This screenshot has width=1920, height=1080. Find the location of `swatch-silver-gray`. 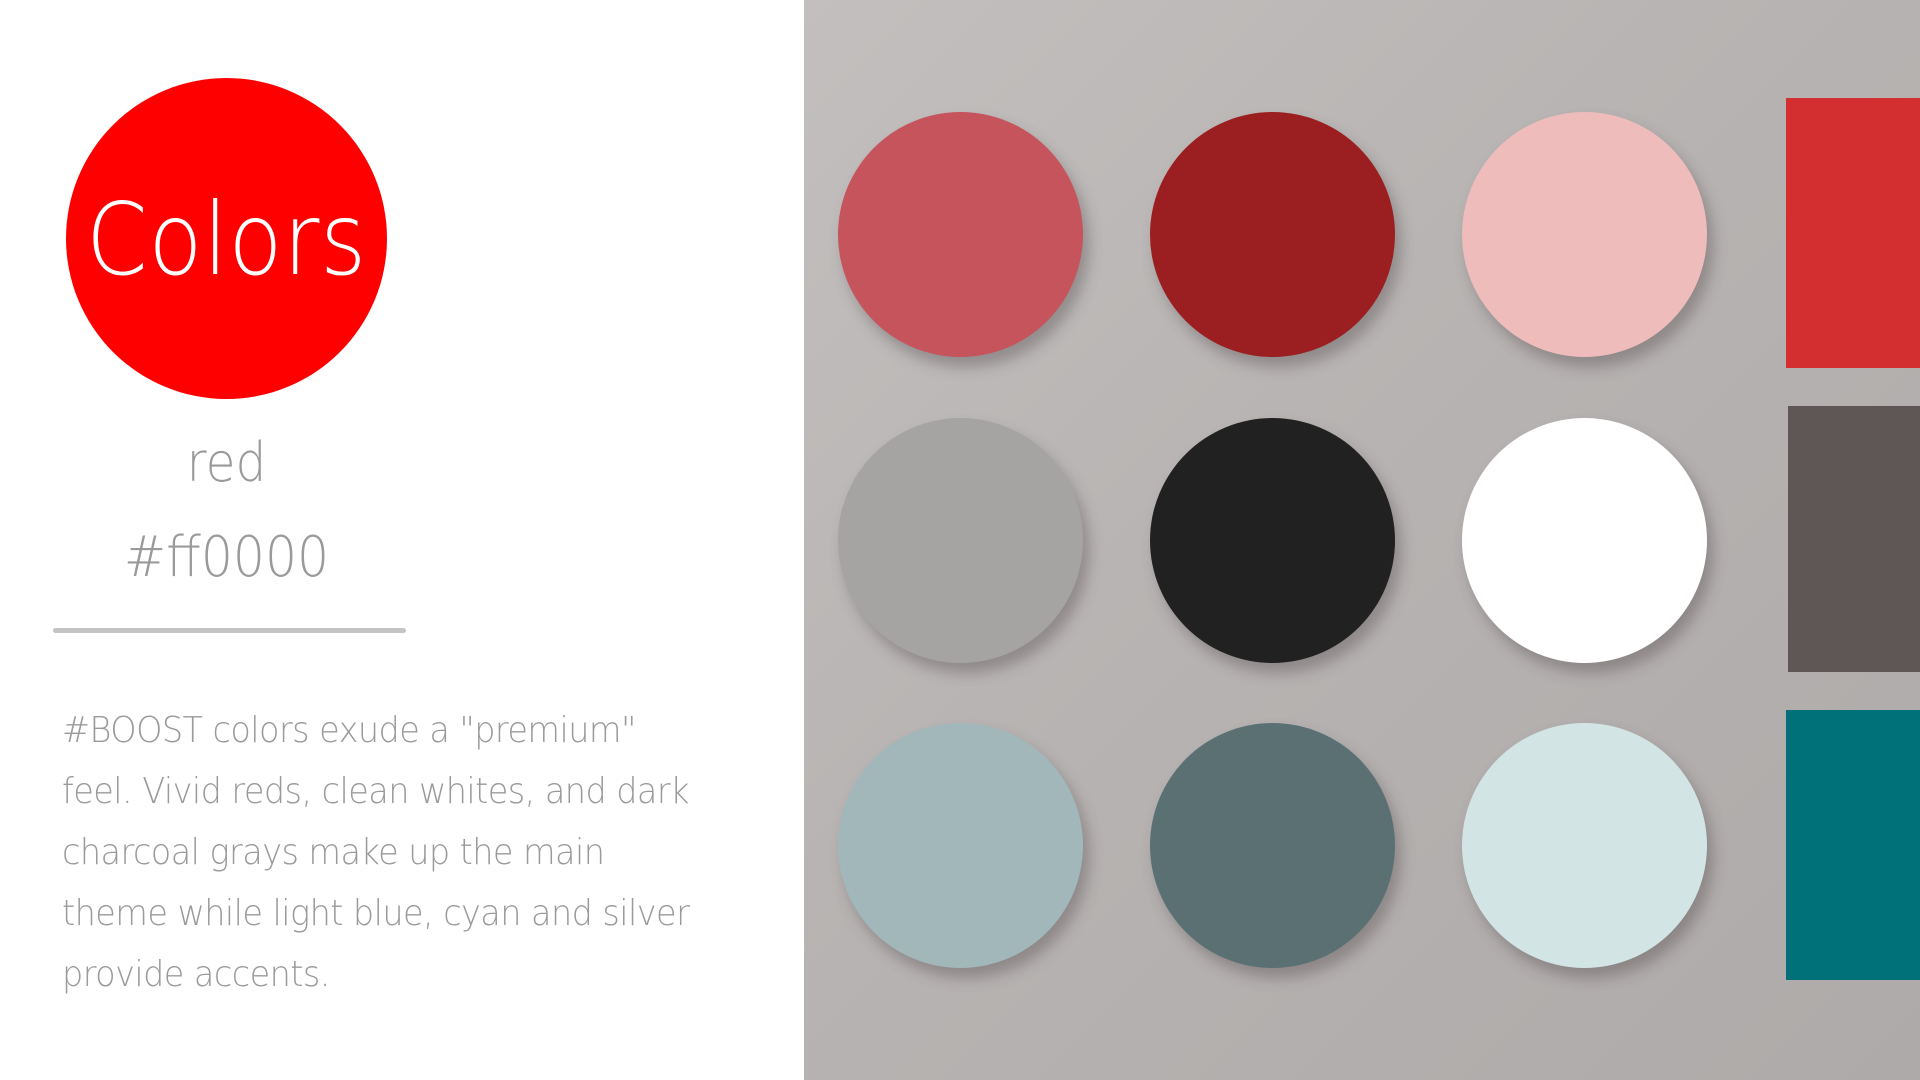

swatch-silver-gray is located at coordinates (960, 540).